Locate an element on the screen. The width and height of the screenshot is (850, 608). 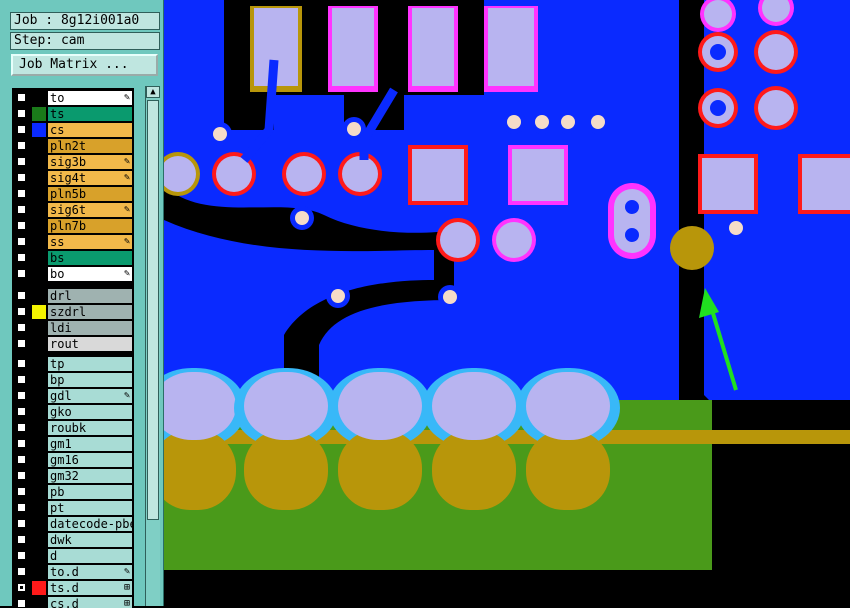
layer-row-gko: gko is located at coordinates (73, 412).